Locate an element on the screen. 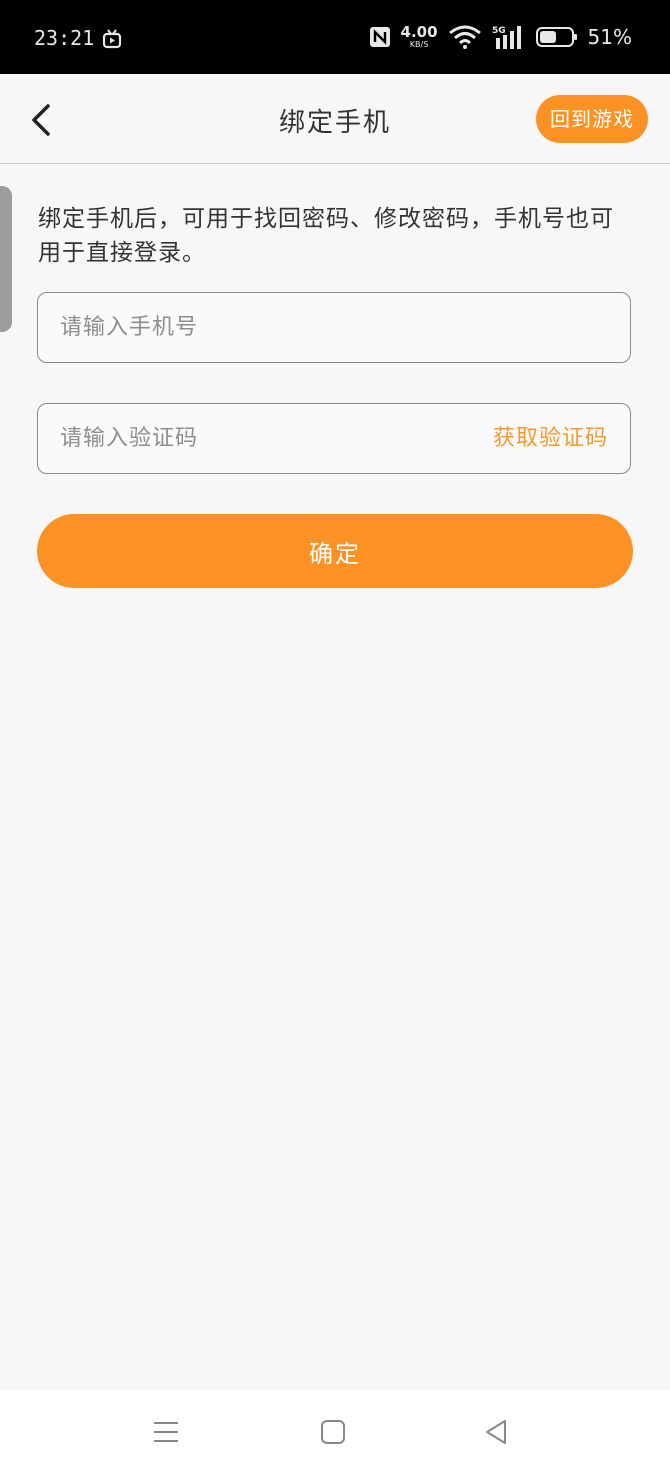 The image size is (670, 1473). system-nav-bar is located at coordinates (335, 1431).